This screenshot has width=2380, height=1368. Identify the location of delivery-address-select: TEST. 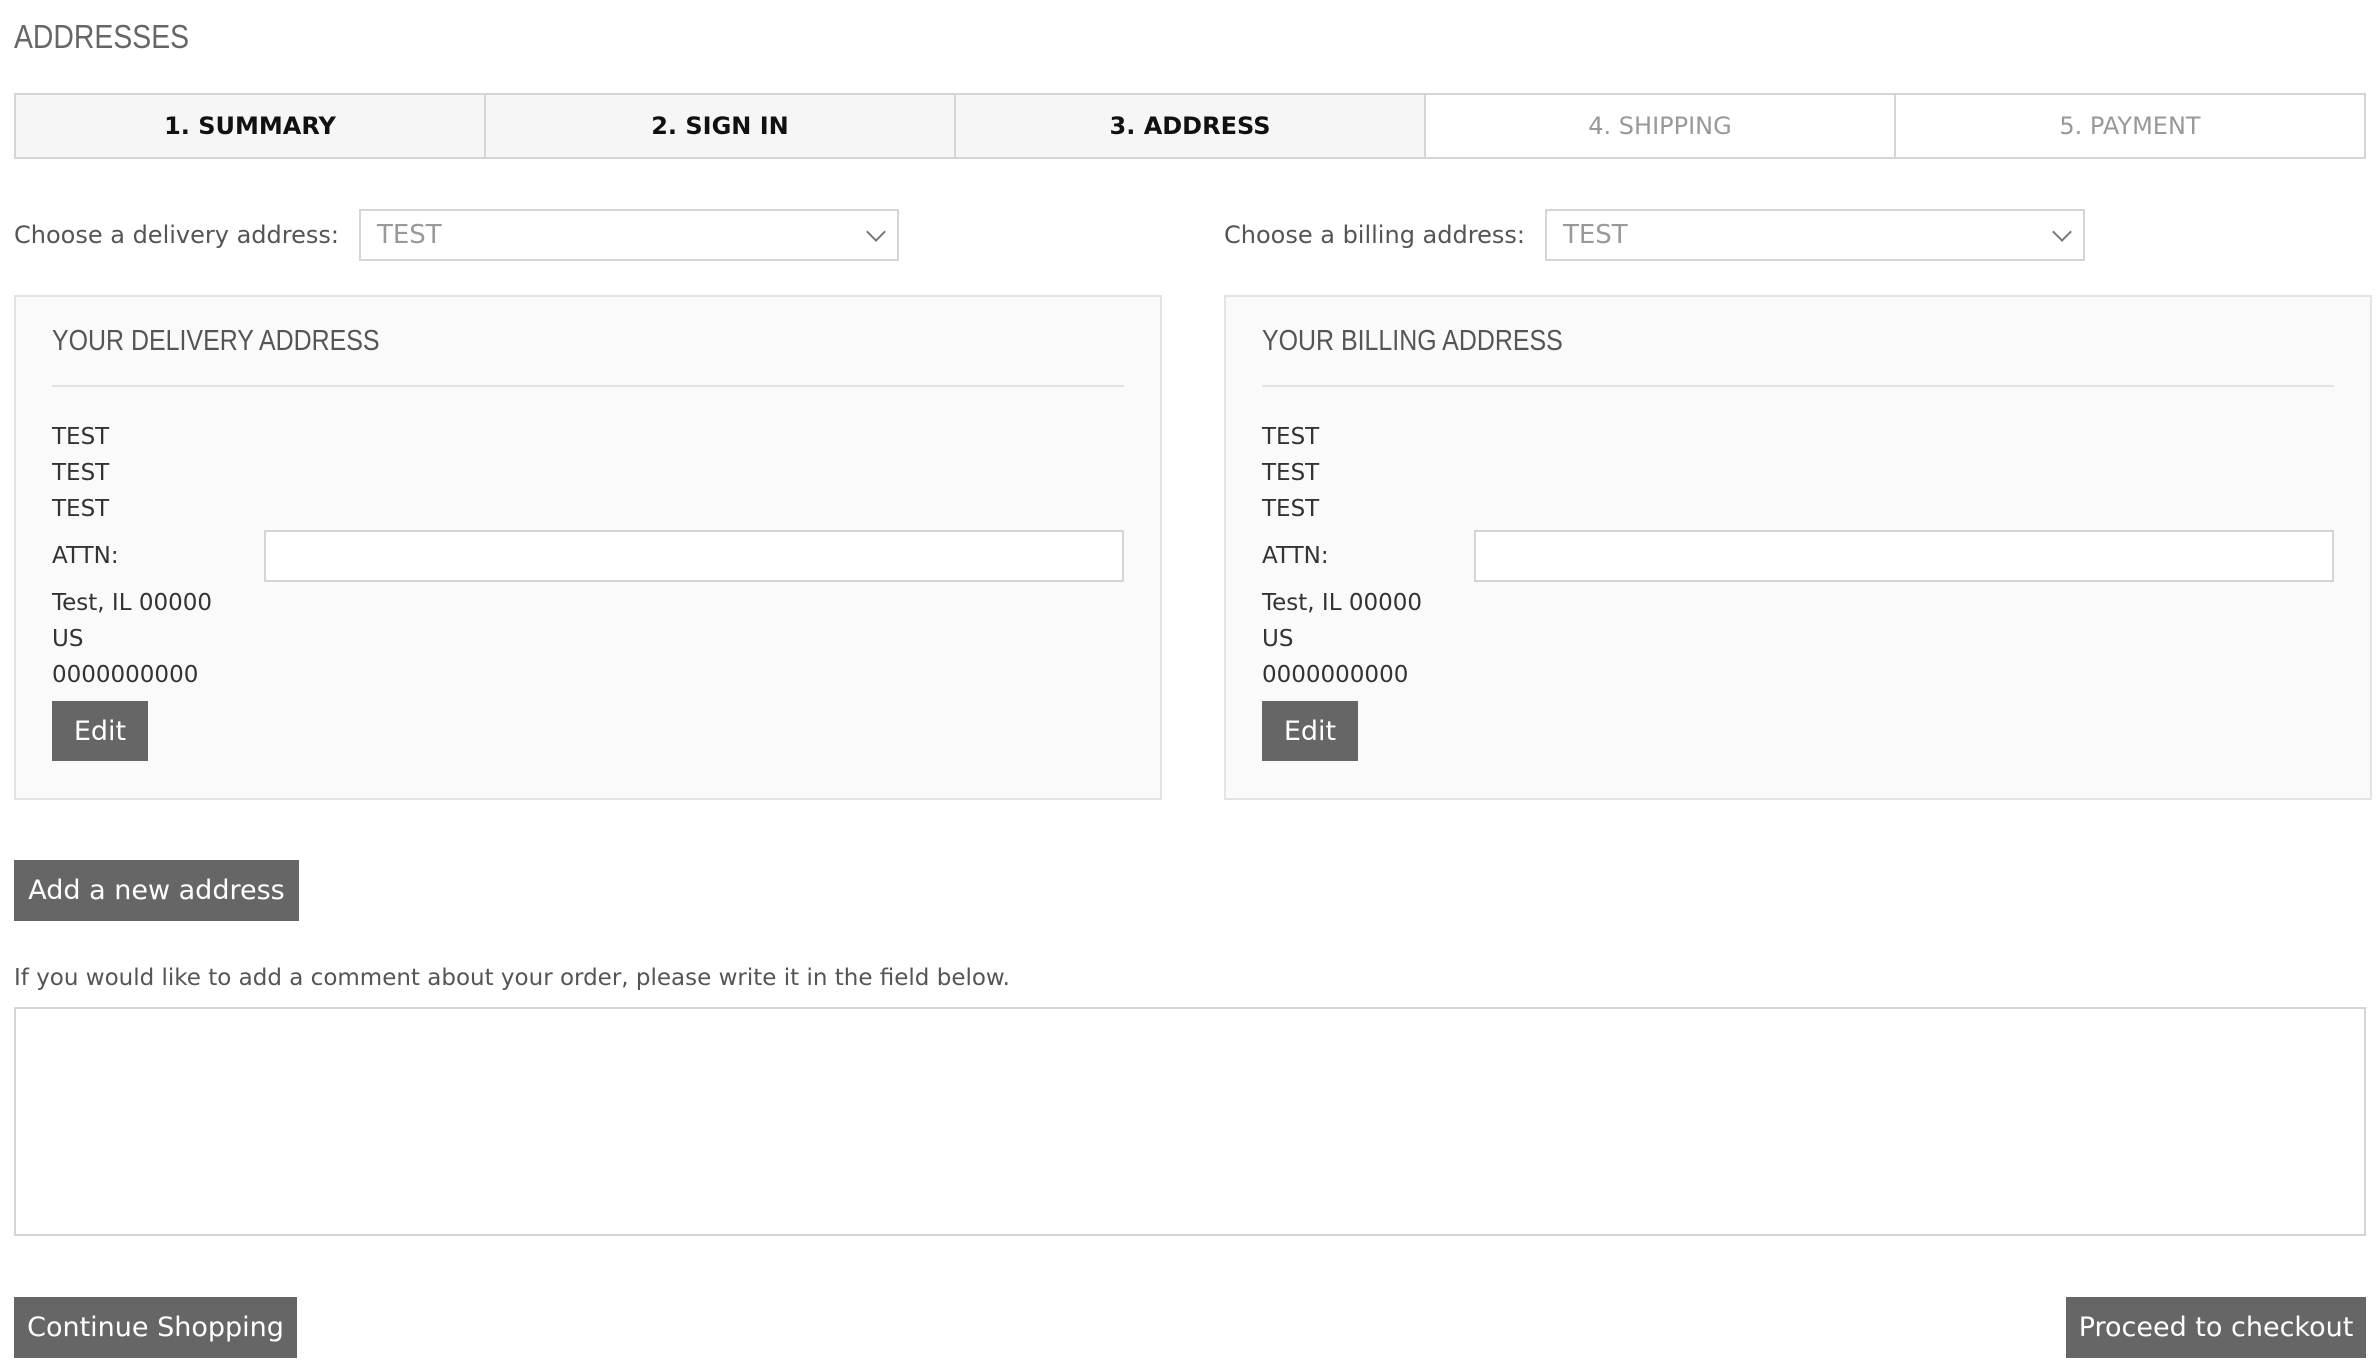
(628, 235).